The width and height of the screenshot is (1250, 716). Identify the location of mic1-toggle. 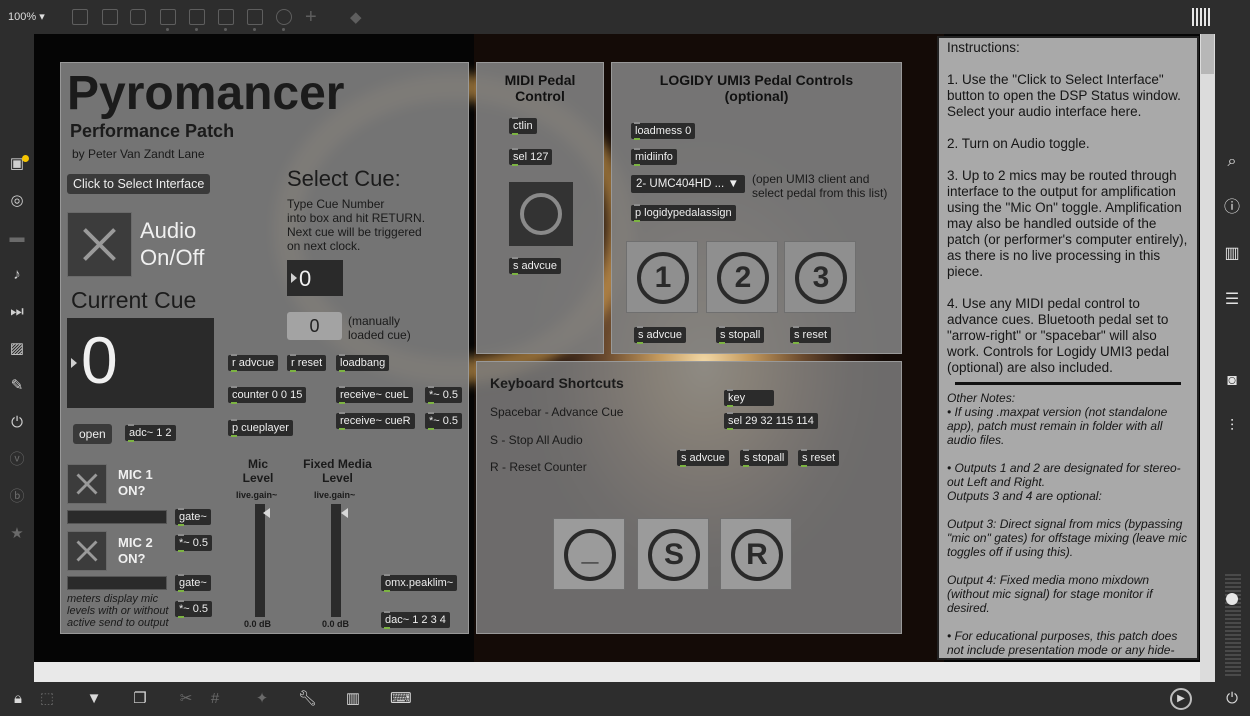
(87, 484).